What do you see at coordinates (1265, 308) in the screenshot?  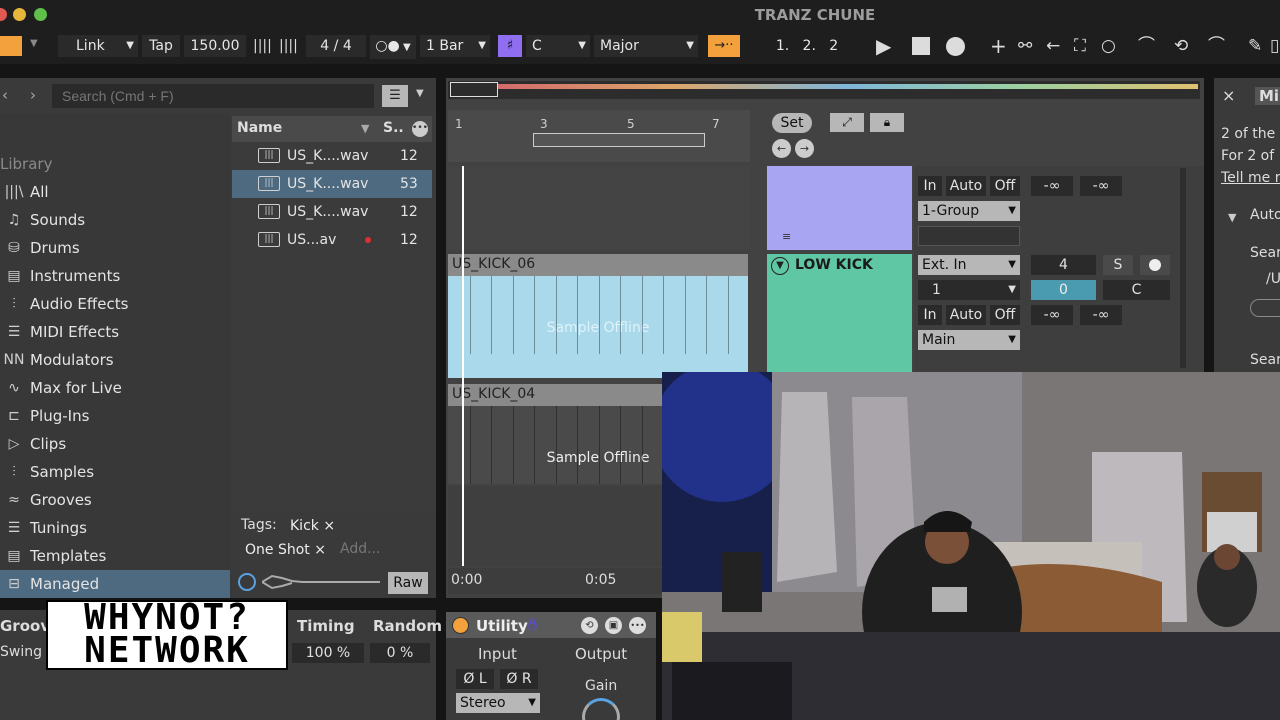 I see `info-pill-button` at bounding box center [1265, 308].